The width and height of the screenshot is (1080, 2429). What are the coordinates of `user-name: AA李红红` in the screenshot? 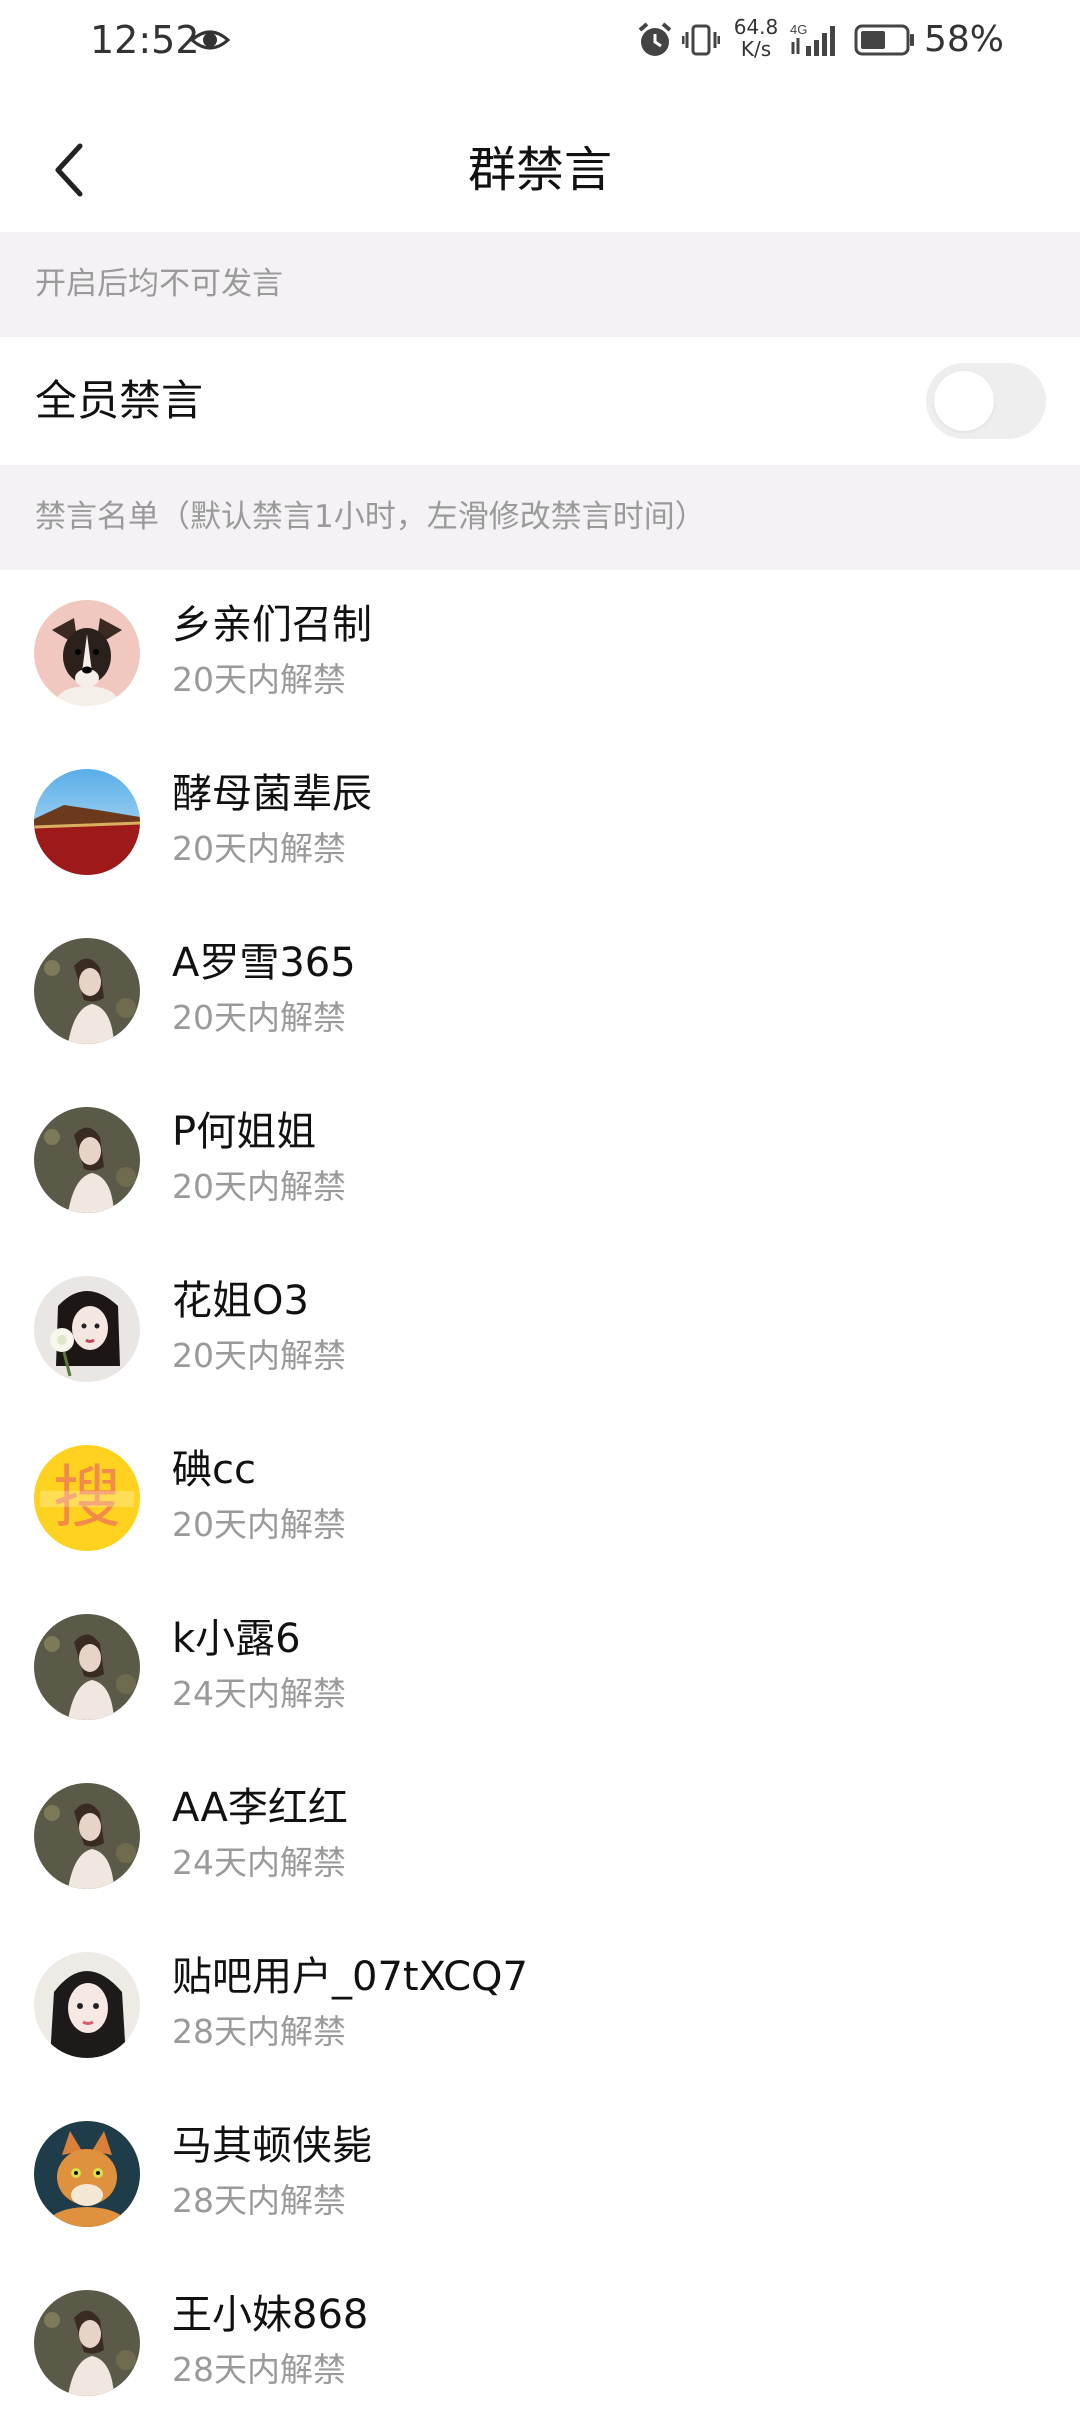 It's located at (260, 1808).